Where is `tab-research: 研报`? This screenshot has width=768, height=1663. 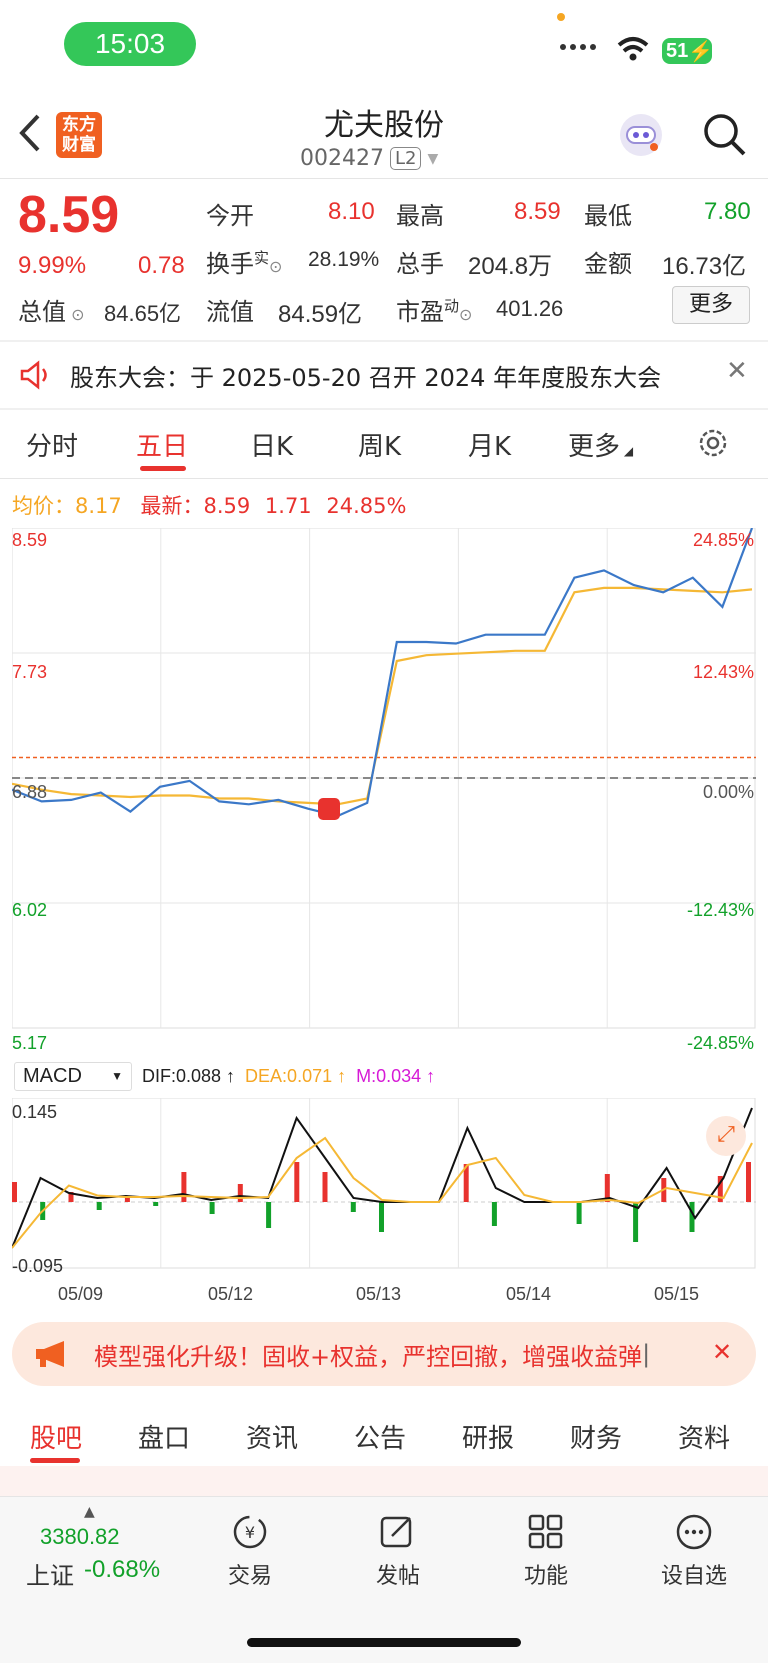 tab-research: 研报 is located at coordinates (488, 1436).